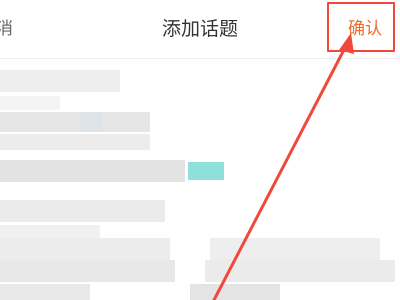 The image size is (400, 300). I want to click on topic-tag, so click(206, 171).